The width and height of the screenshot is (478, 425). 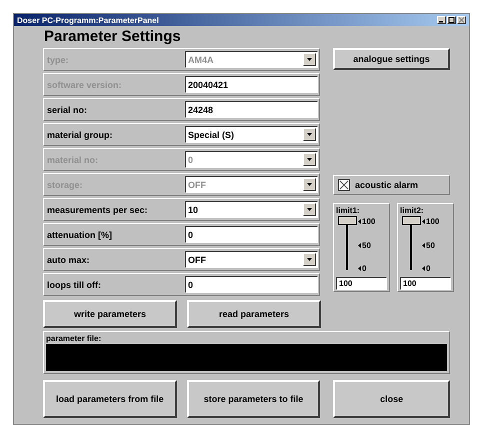 What do you see at coordinates (441, 20) in the screenshot?
I see `minimize-button` at bounding box center [441, 20].